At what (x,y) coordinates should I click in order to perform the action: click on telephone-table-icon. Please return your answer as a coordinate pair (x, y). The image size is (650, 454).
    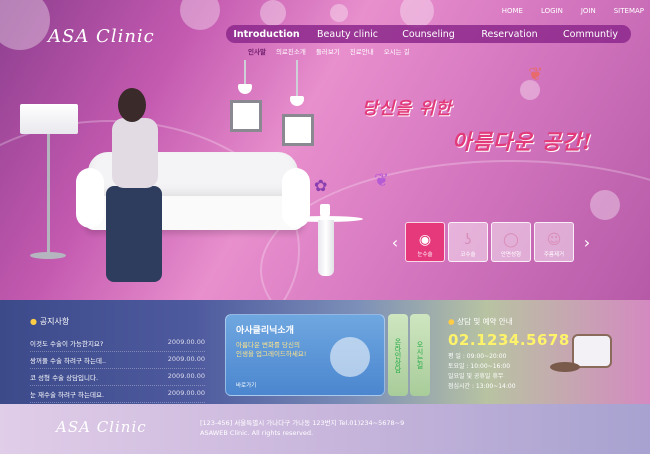
    Looking at the image, I should click on (565, 367).